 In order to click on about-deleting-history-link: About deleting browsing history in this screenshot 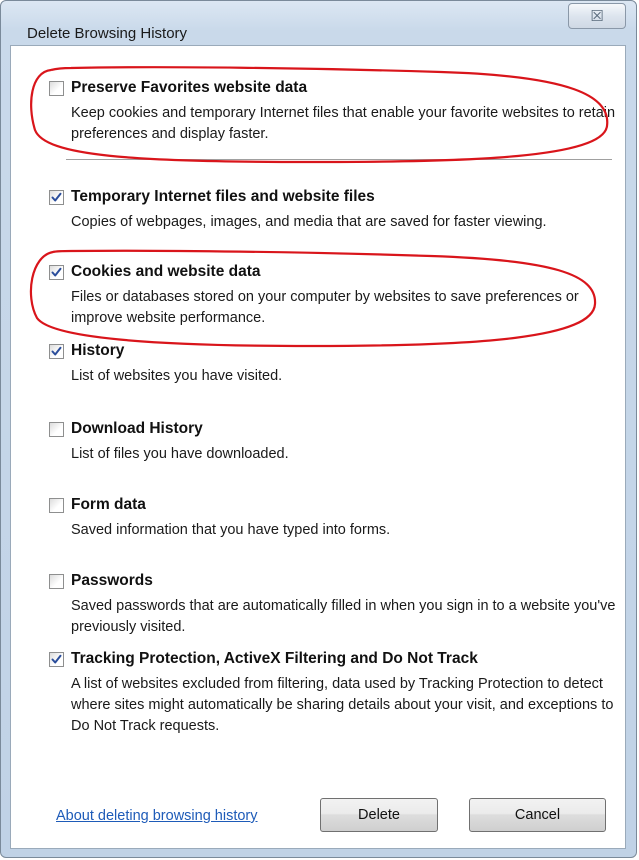, I will do `click(157, 816)`.